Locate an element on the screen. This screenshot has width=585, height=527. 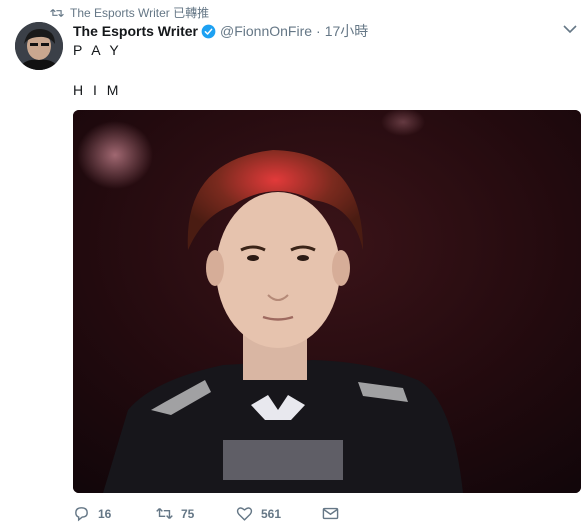
display-name: The Esports Writer is located at coordinates (135, 31).